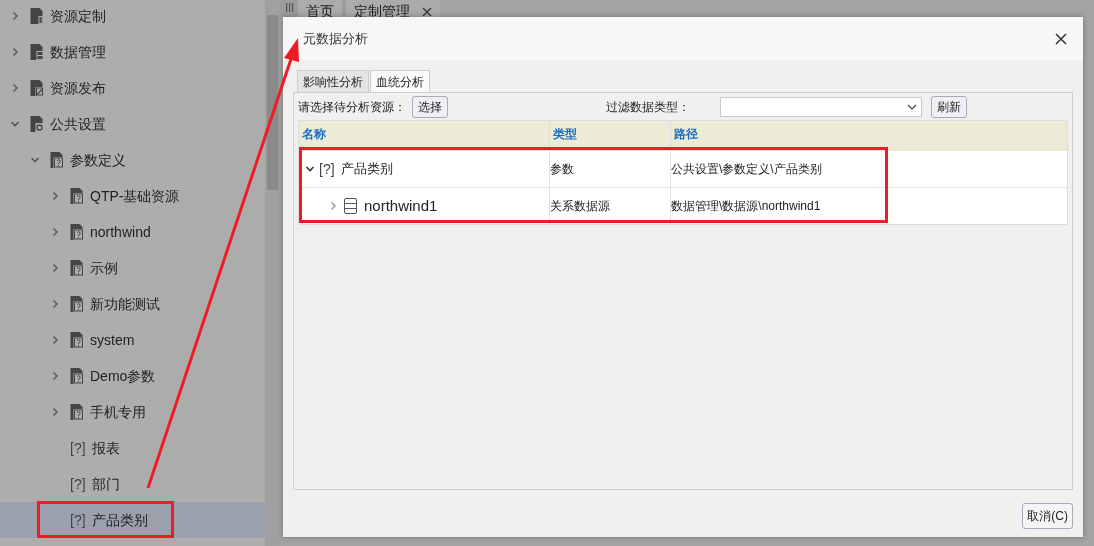 The height and width of the screenshot is (546, 1094). What do you see at coordinates (118, 412) in the screenshot?
I see `tree-item-label: 手机专用` at bounding box center [118, 412].